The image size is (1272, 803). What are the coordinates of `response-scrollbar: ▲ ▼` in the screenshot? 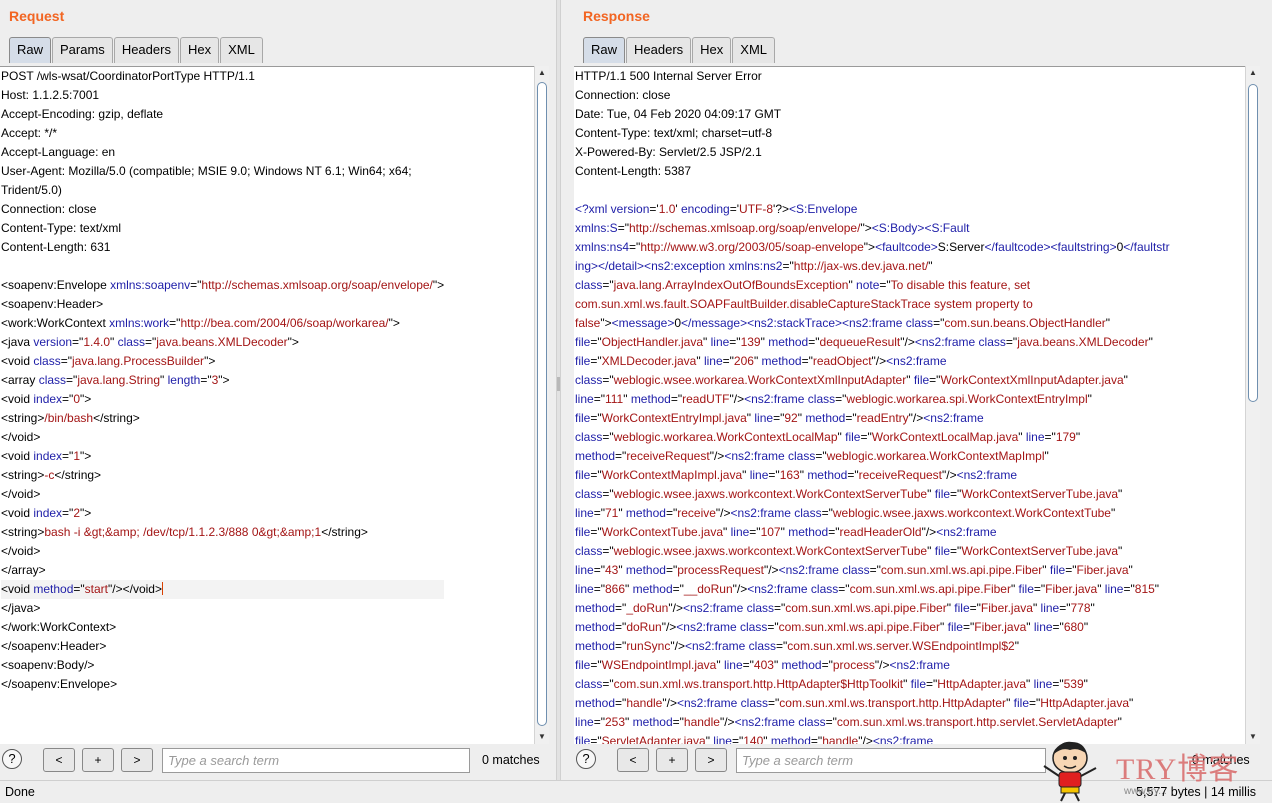 It's located at (1252, 405).